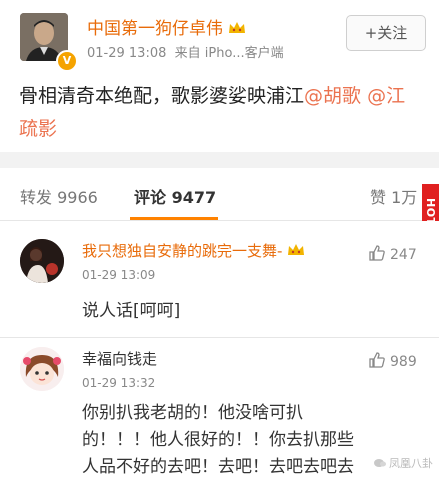  I want to click on verified-badge-icon: V, so click(67, 61).